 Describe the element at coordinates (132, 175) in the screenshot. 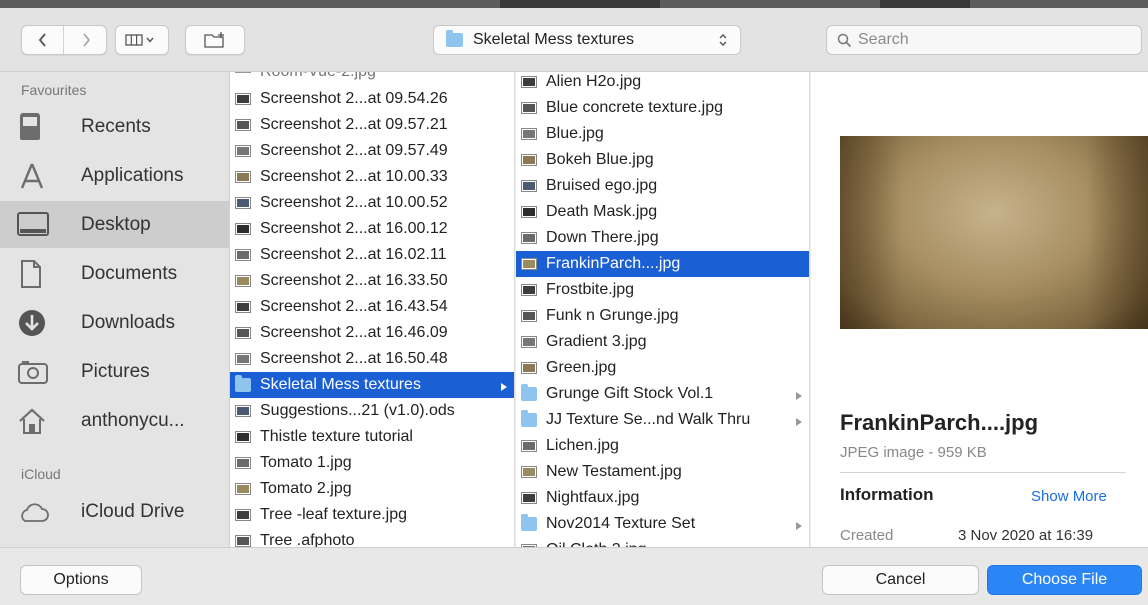

I see `sidebar-item-label: Applications` at that location.